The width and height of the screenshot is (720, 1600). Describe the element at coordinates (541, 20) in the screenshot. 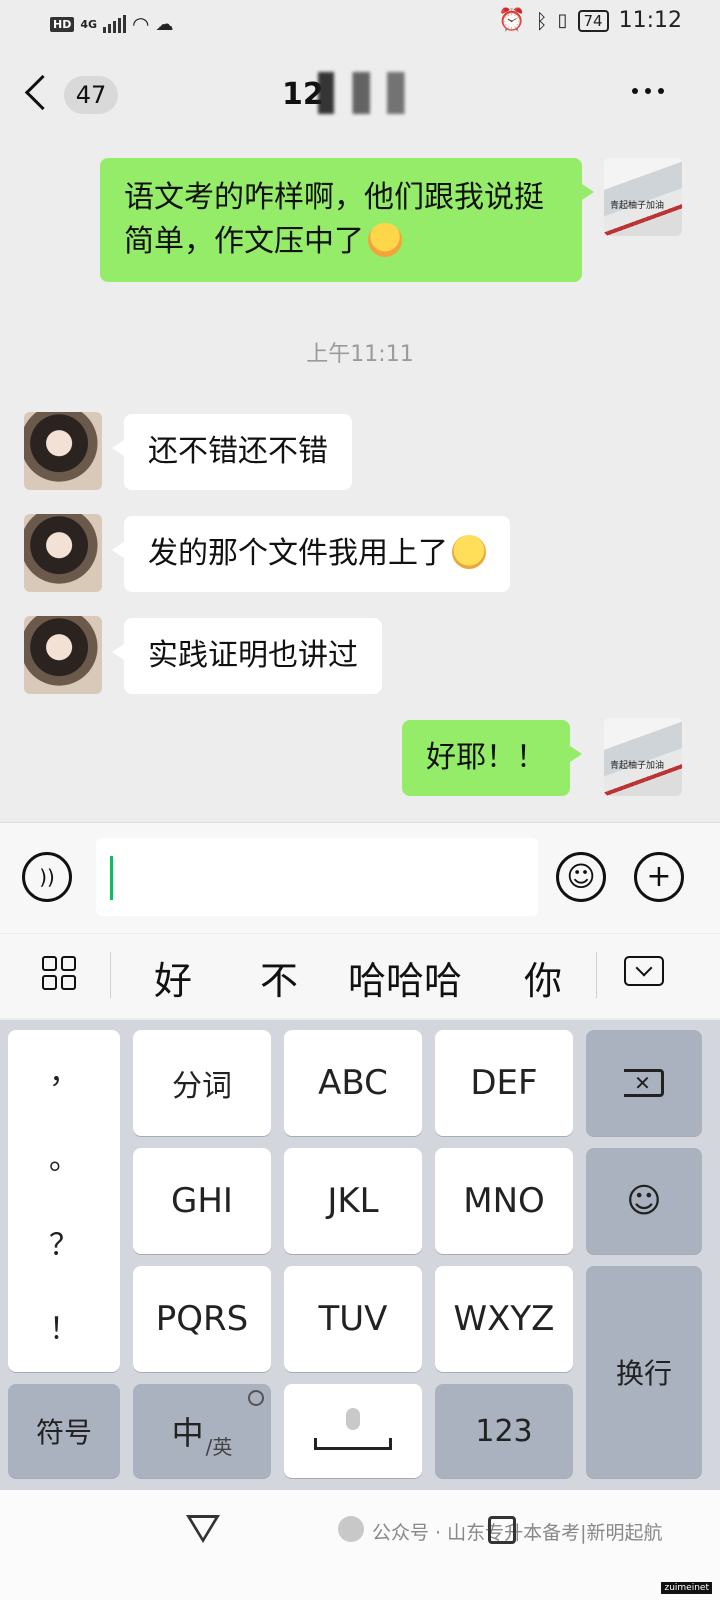

I see `bluetooth-icon: ᛒ` at that location.